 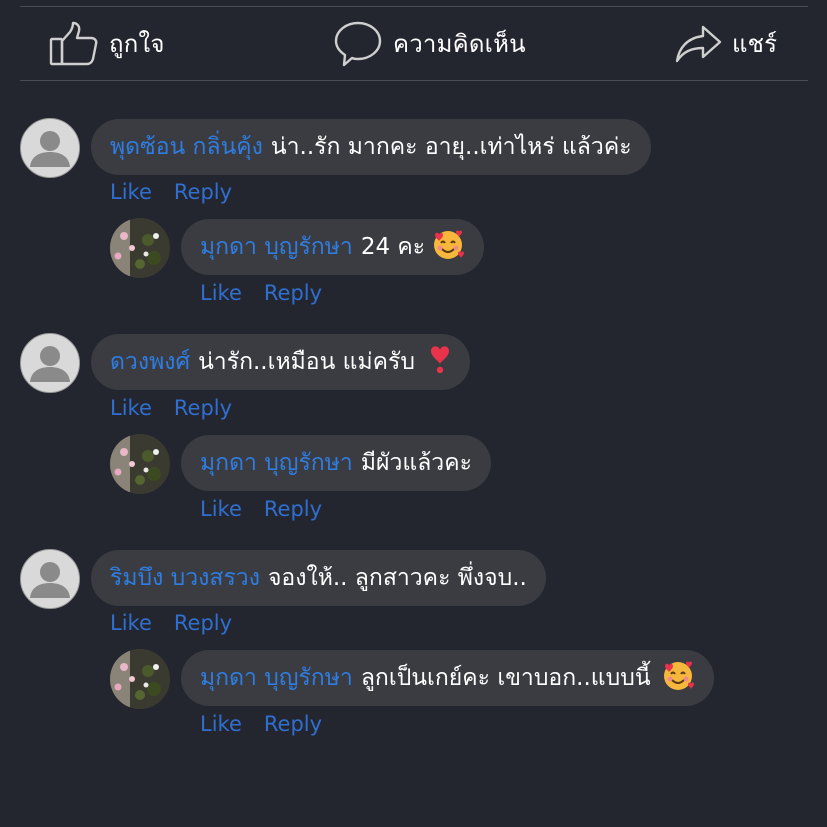 I want to click on comment-text: น่า..รัก มากคะ อายุ..เท่าไหร่ แล้วค่ะ, so click(x=451, y=147).